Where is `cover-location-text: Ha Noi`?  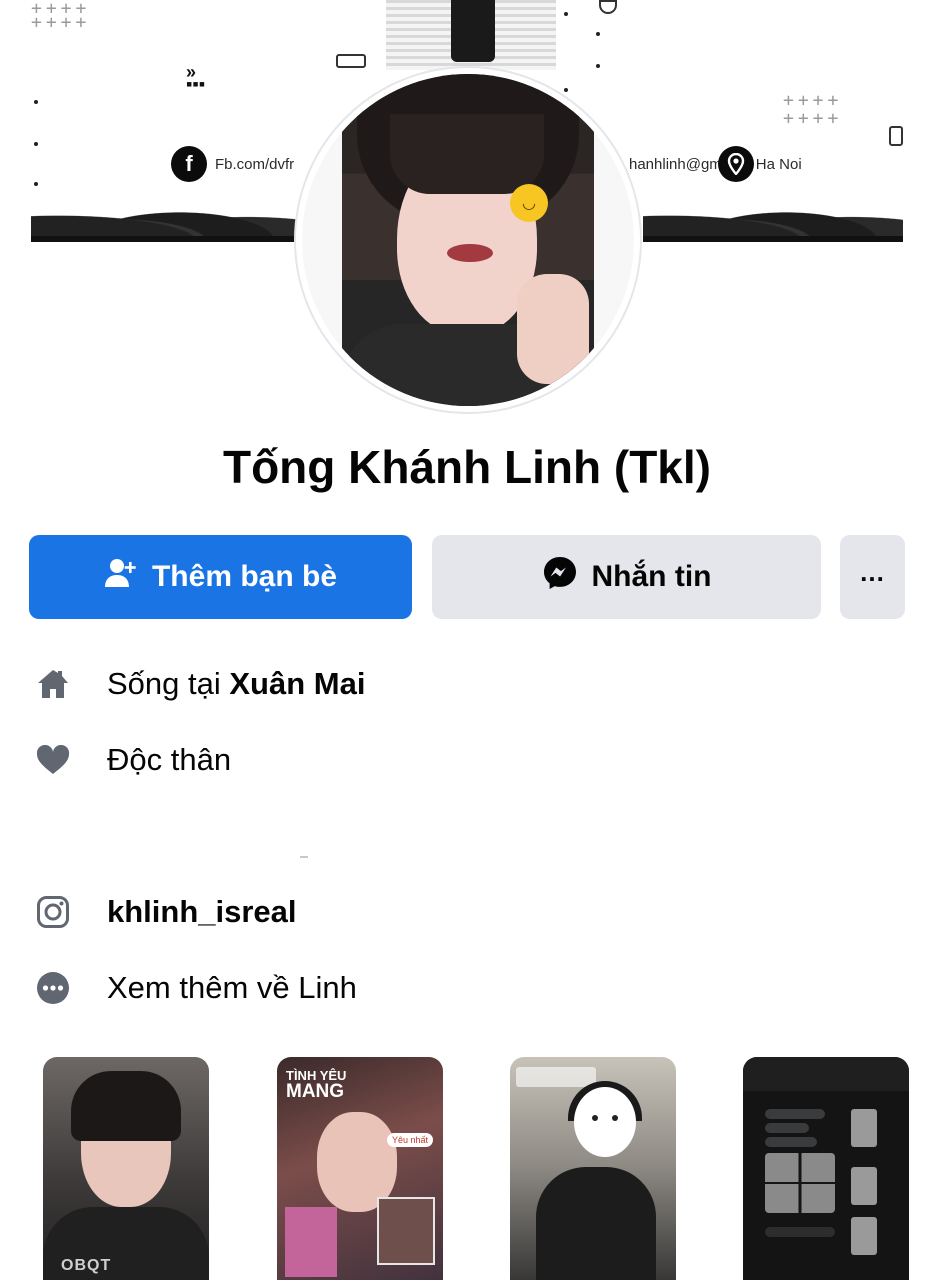
cover-location-text: Ha Noi is located at coordinates (778, 164).